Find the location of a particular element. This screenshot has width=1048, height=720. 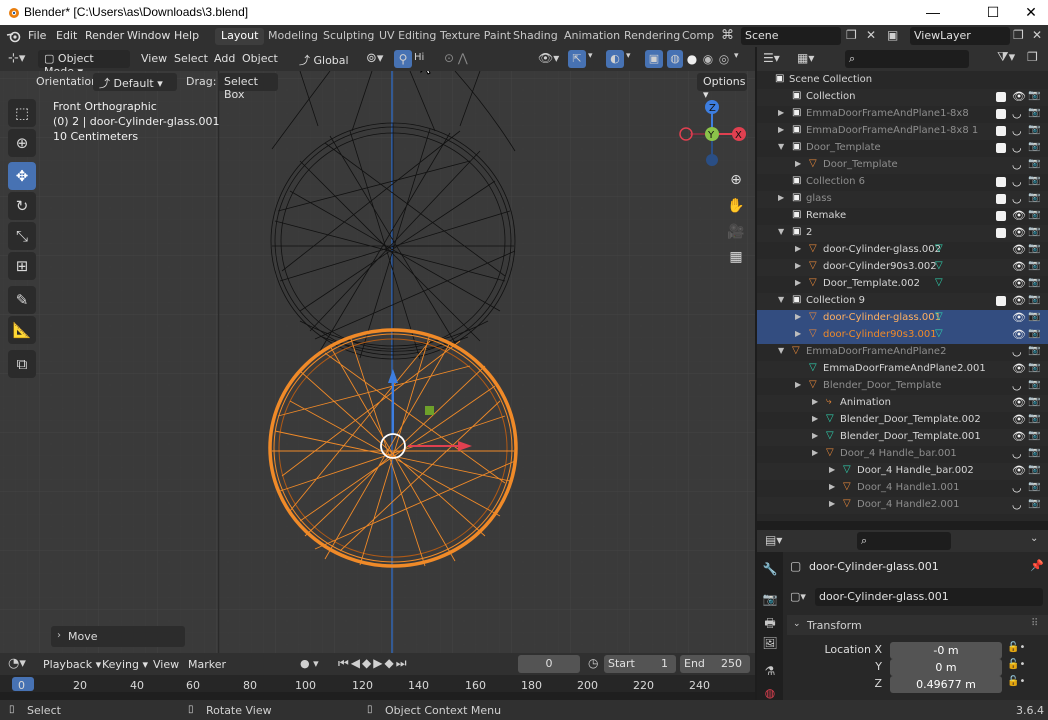

scale-tool: ⤡ is located at coordinates (22, 236).